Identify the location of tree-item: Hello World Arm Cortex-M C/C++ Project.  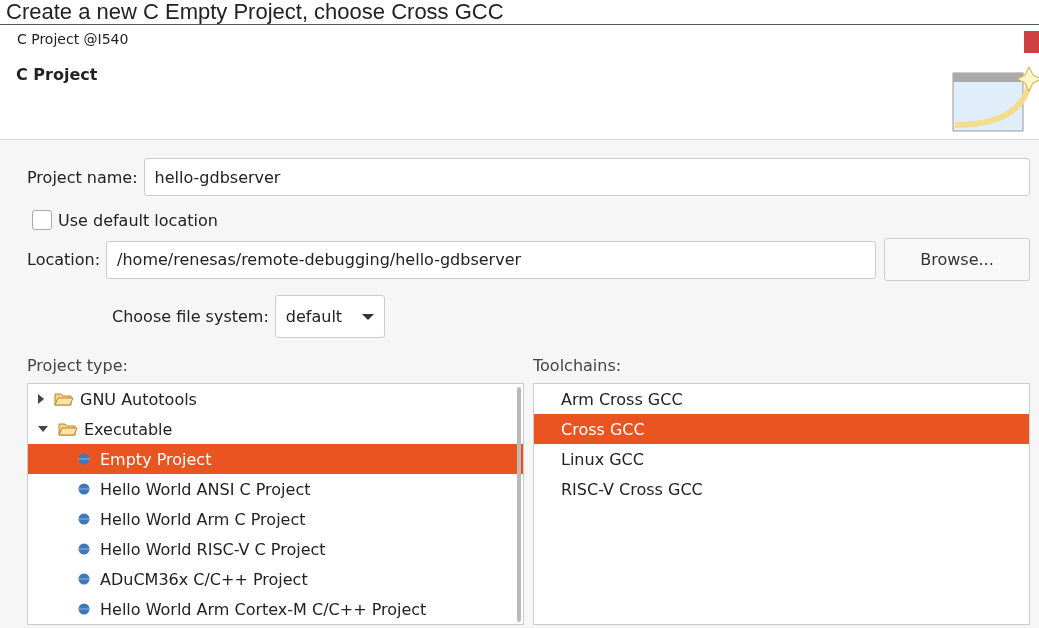
(275, 609).